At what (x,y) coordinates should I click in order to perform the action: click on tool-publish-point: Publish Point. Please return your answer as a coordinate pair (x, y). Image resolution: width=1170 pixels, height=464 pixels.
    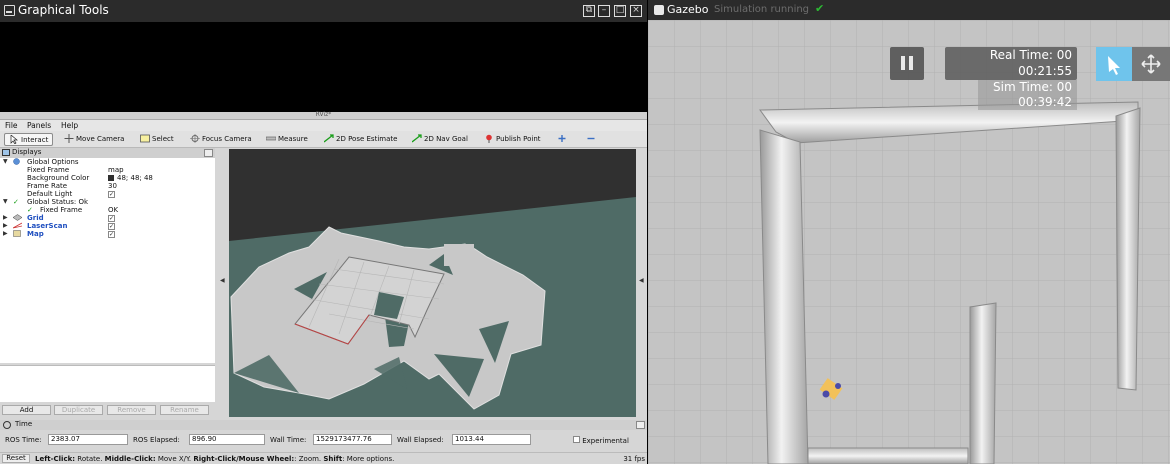
    Looking at the image, I should click on (512, 139).